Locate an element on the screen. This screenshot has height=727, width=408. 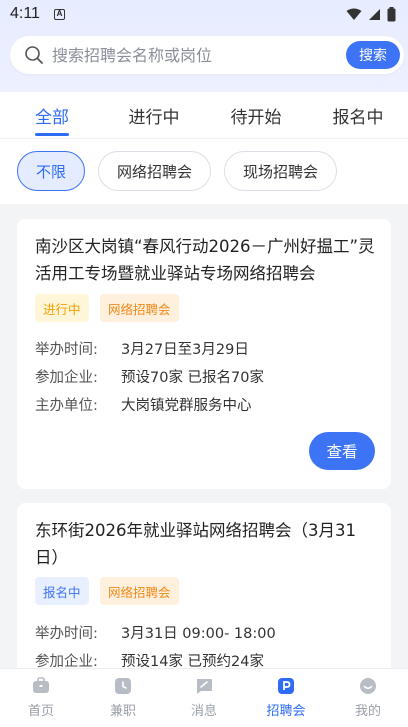
battery-icon is located at coordinates (391, 13).